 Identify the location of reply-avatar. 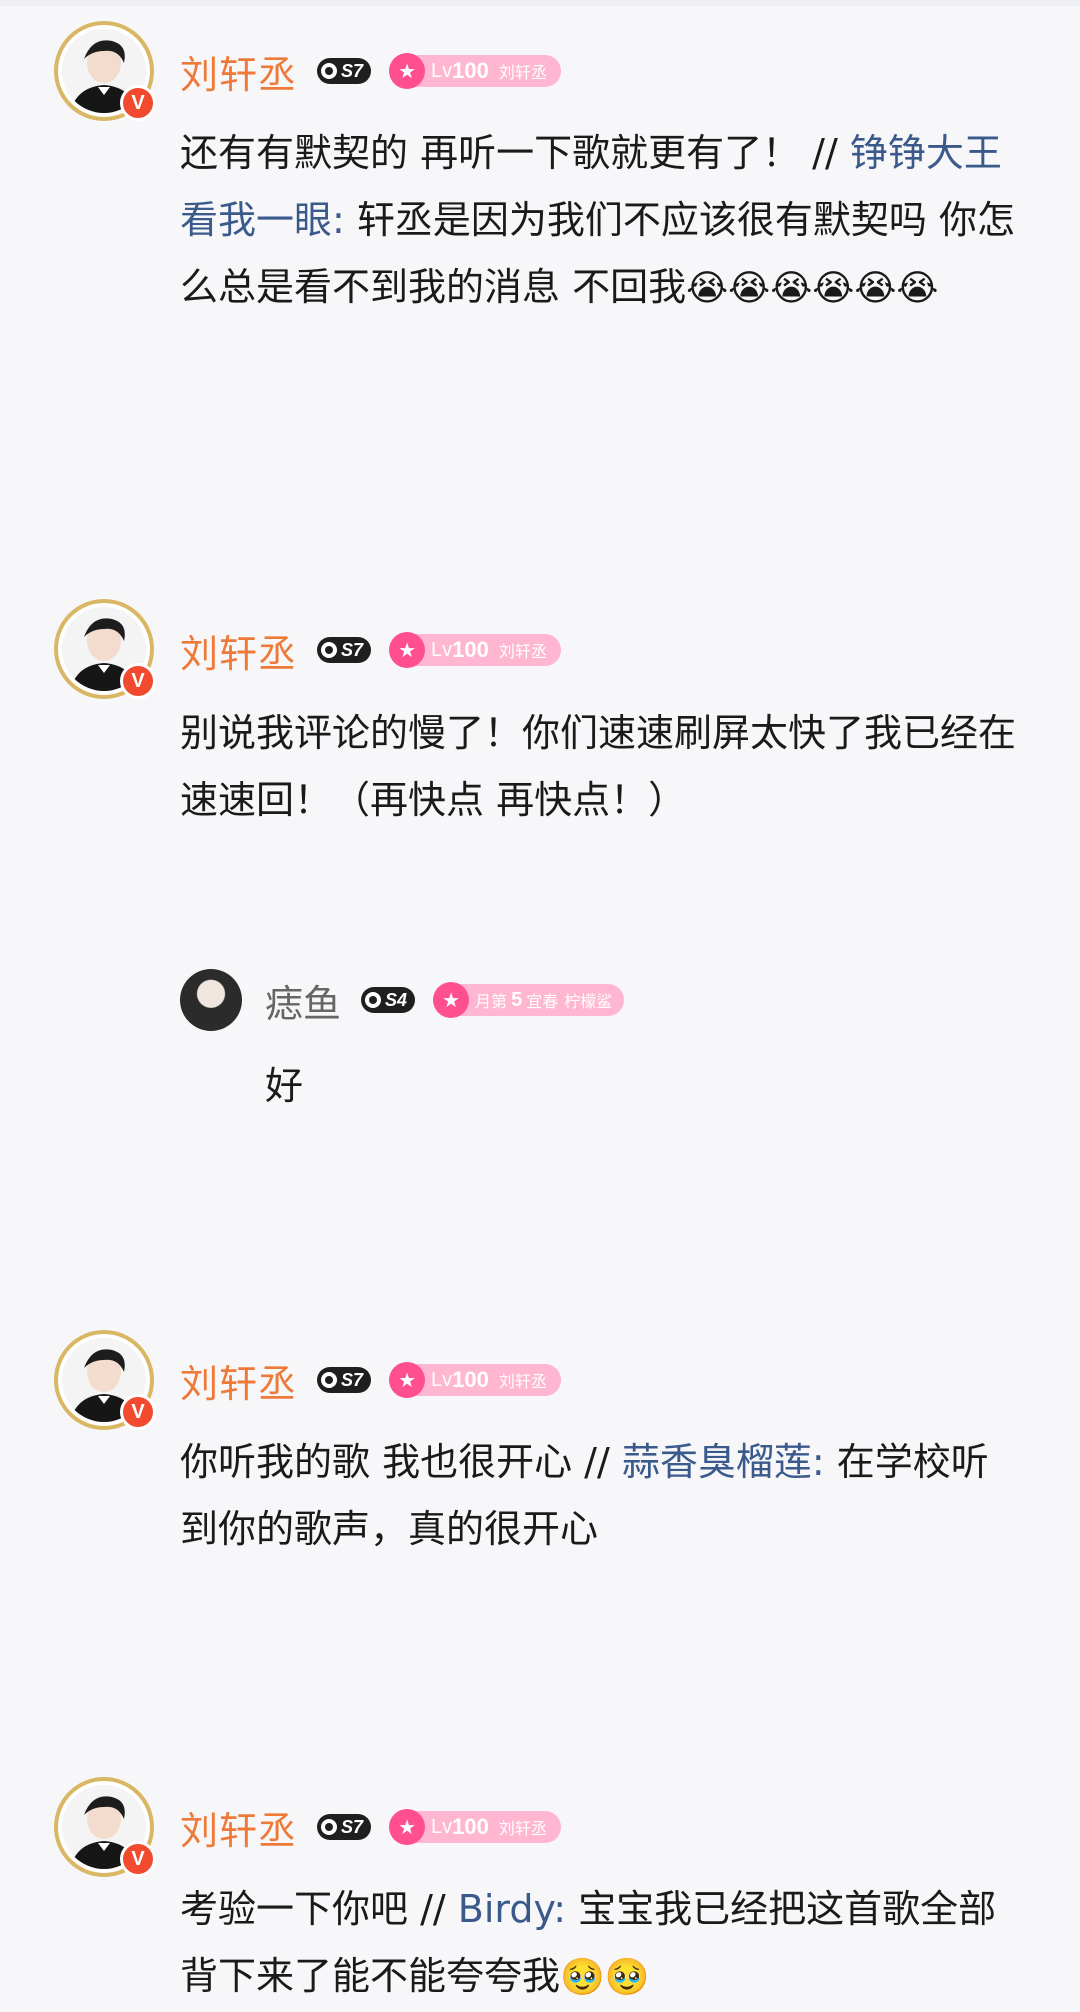
(211, 1000).